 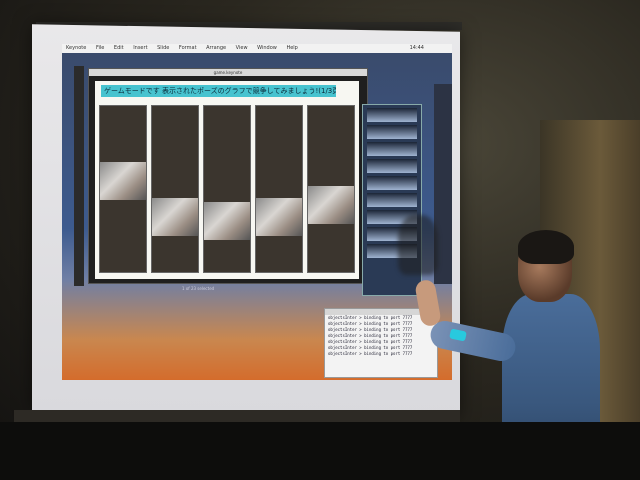 I want to click on menu-item: Arrange, so click(x=216, y=48).